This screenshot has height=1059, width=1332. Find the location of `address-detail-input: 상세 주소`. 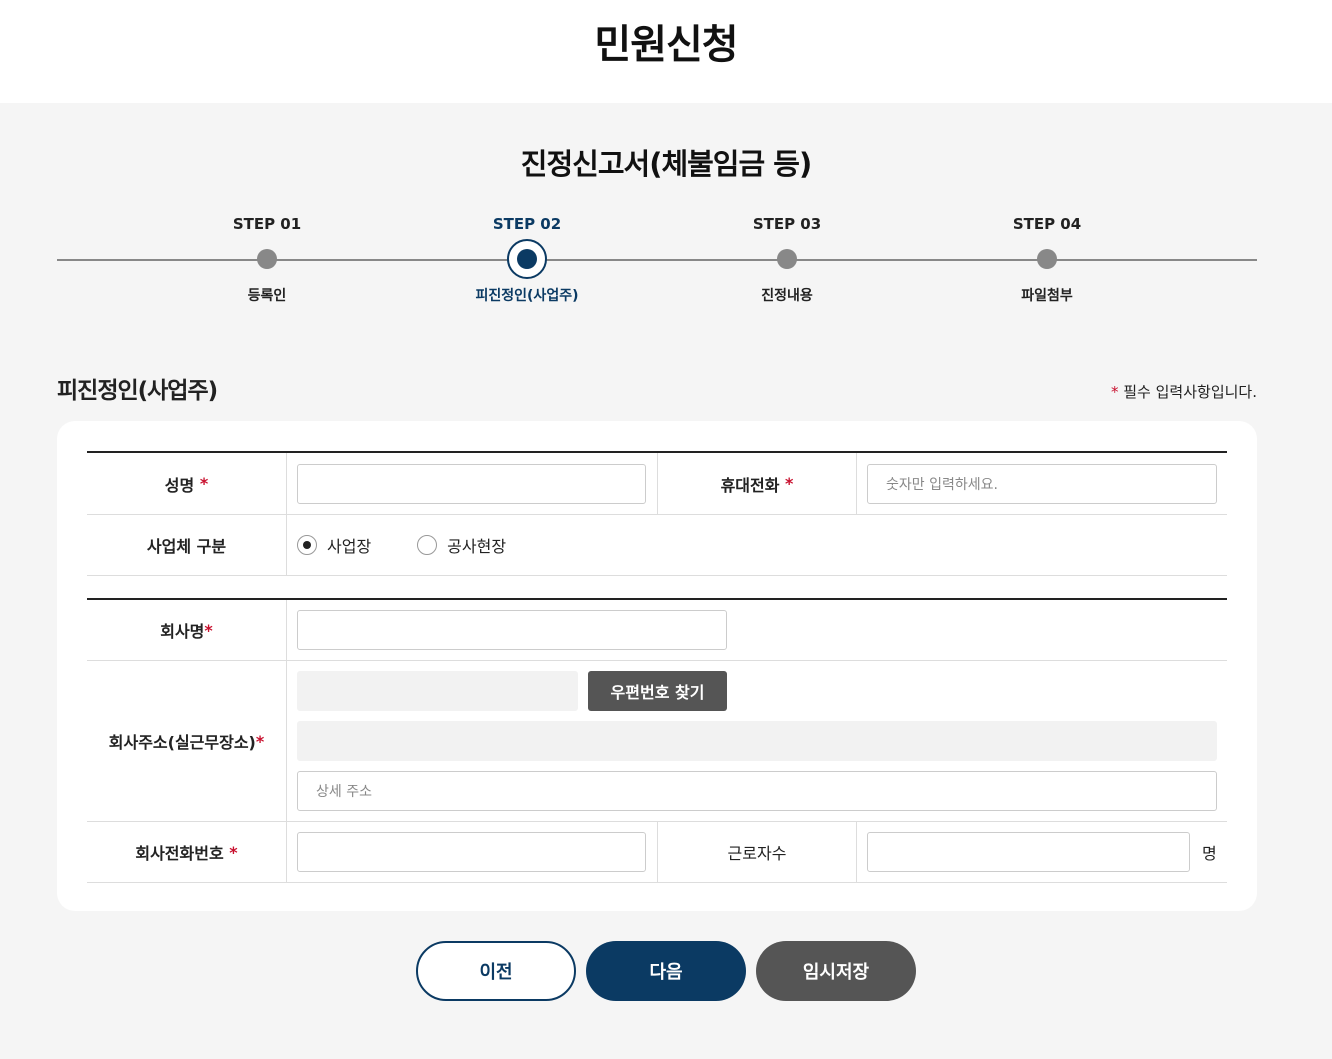

address-detail-input: 상세 주소 is located at coordinates (757, 791).